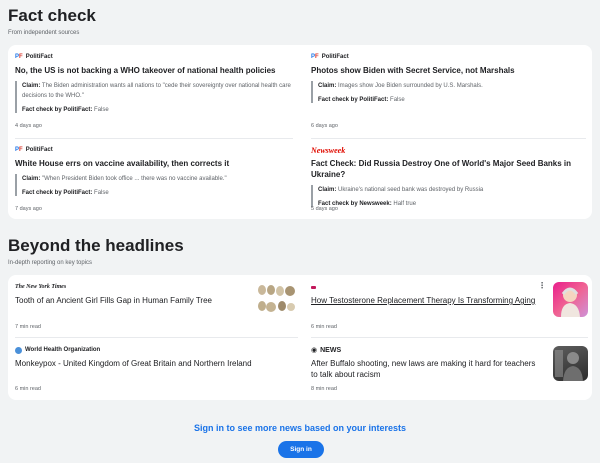  I want to click on source-logo, so click(426, 287).